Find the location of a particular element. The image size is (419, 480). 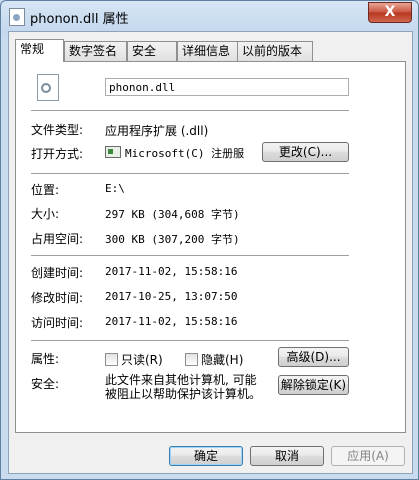

opens-with-app: Microsoft(C) 注册服 is located at coordinates (185, 153).